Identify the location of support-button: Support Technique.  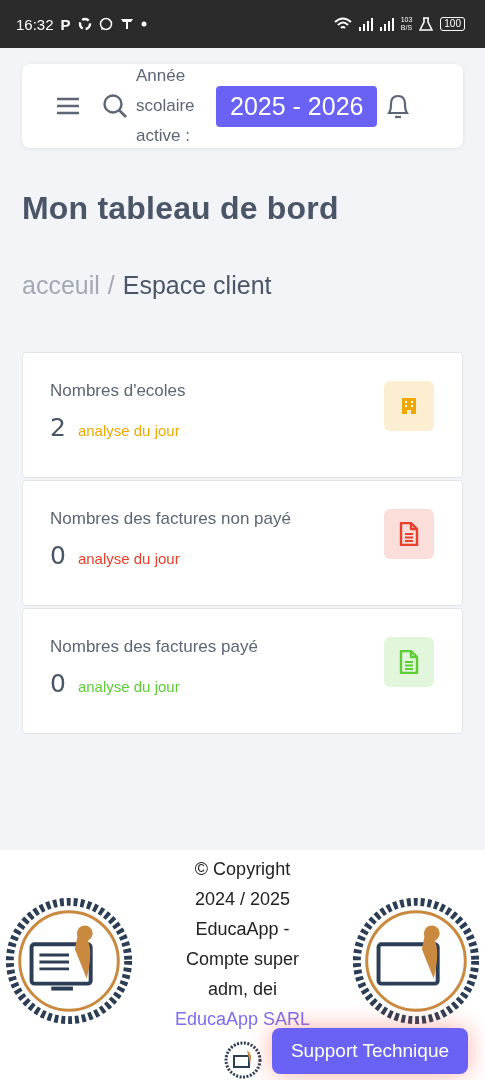
(370, 1051).